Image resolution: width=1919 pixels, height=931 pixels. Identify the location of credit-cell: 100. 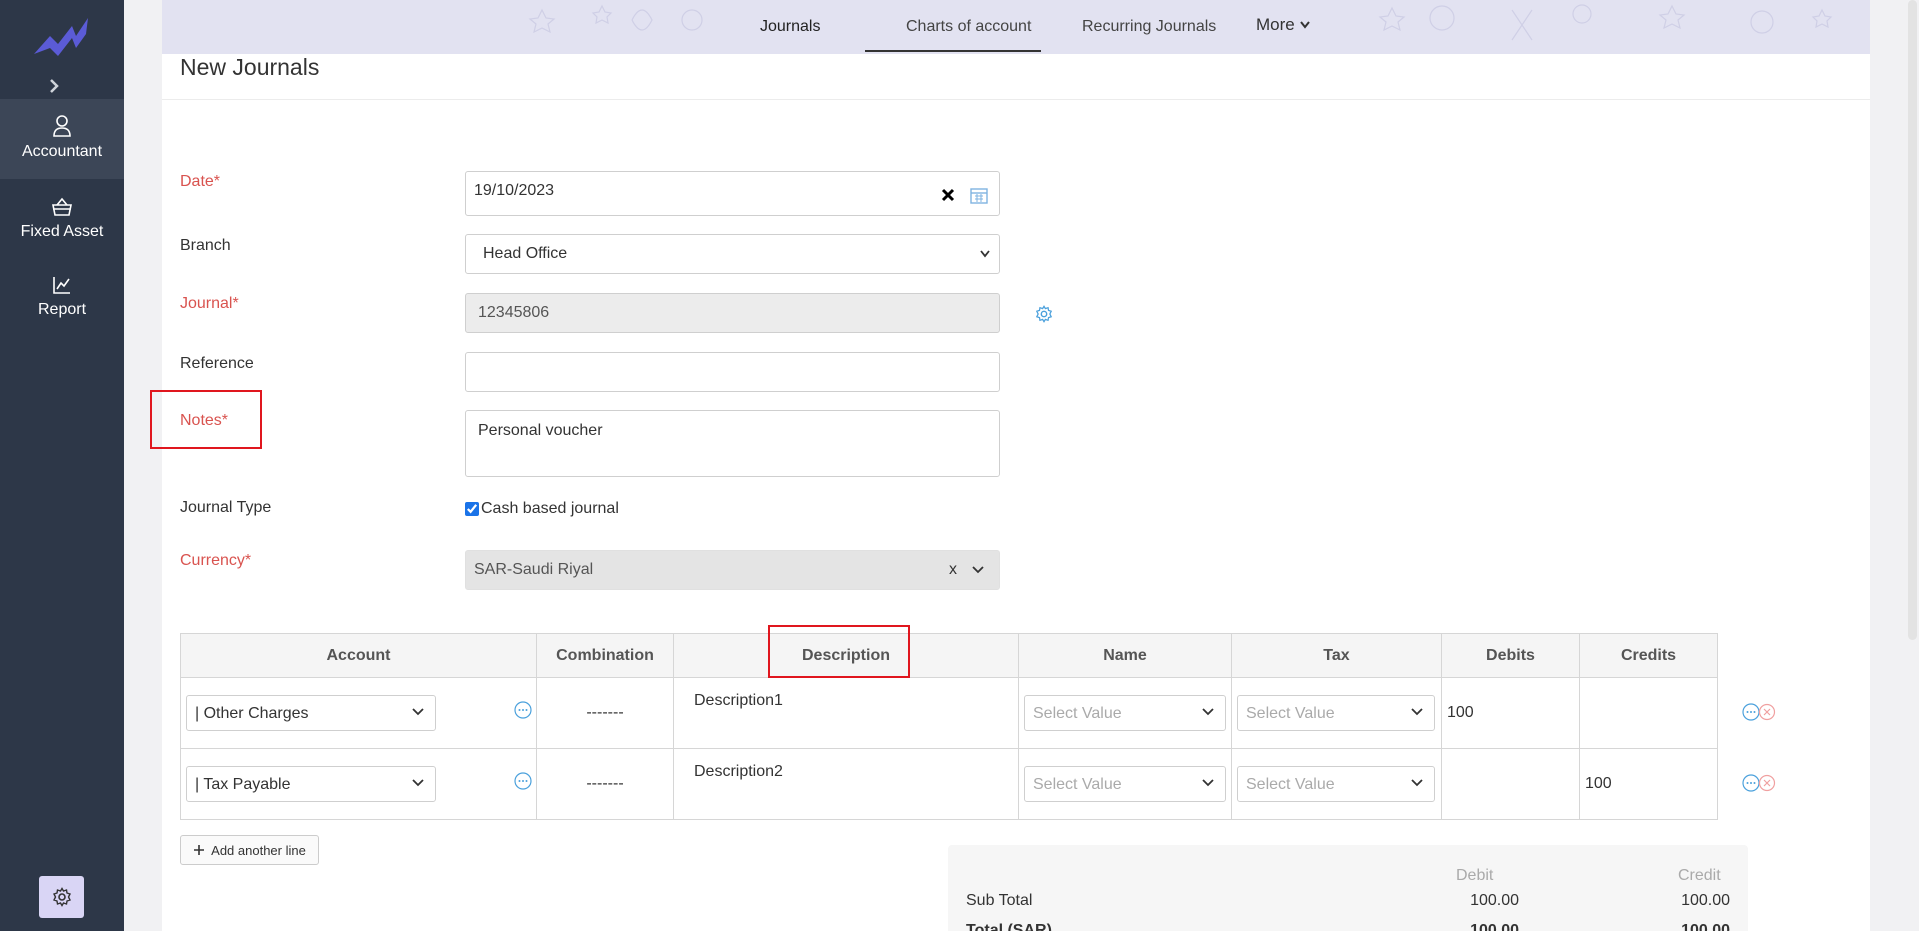
(1648, 784).